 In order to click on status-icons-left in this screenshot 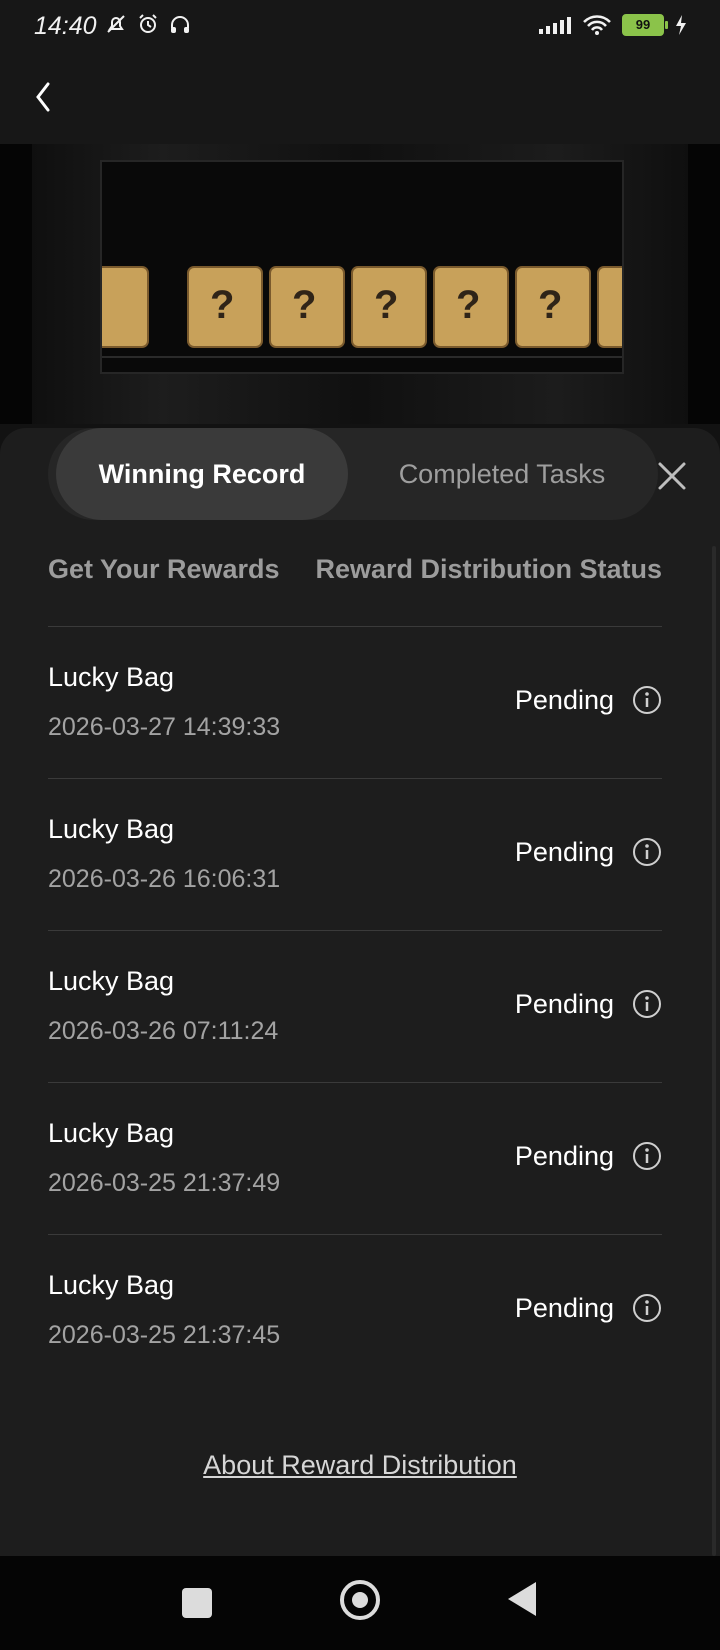, I will do `click(148, 24)`.